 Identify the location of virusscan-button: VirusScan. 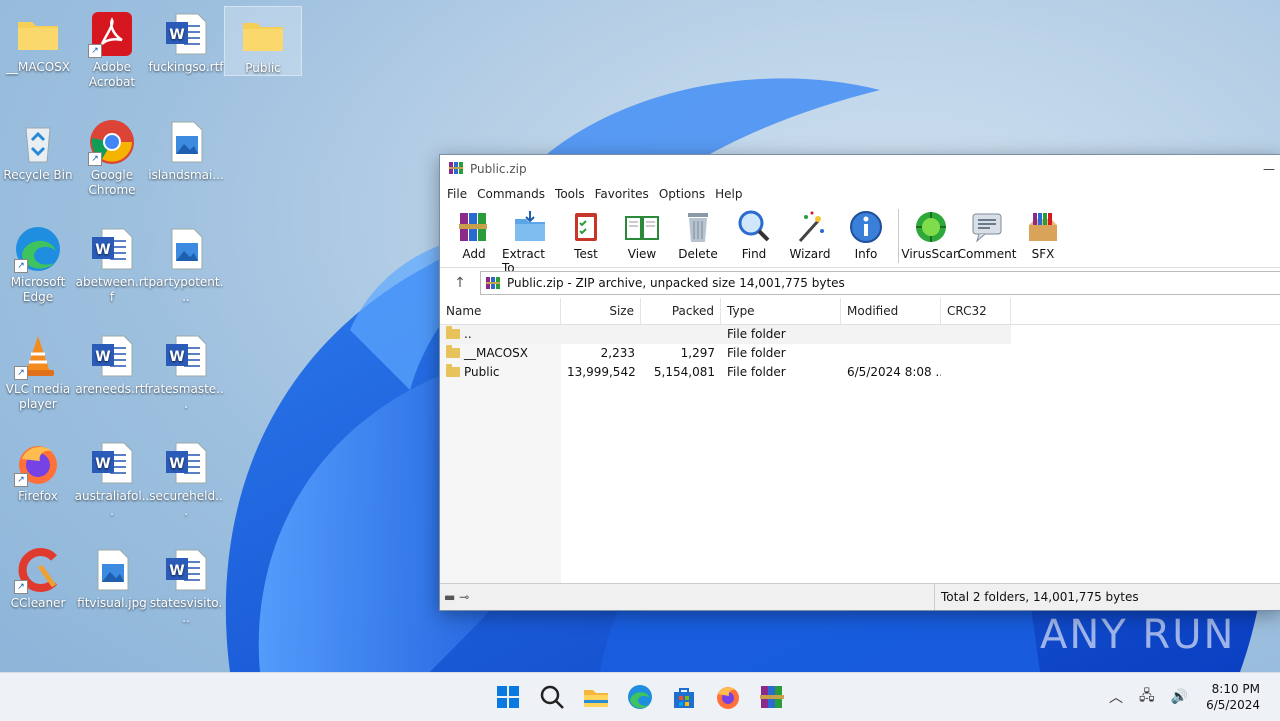
(931, 233).